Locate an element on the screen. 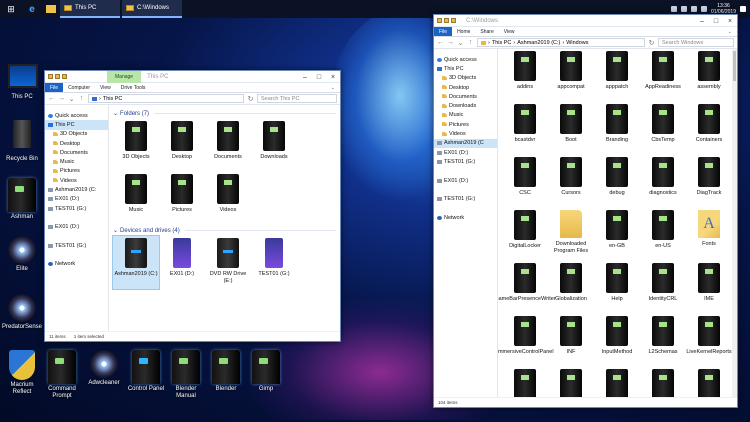 The width and height of the screenshot is (750, 422). nav-item: This PC is located at coordinates (76, 125).